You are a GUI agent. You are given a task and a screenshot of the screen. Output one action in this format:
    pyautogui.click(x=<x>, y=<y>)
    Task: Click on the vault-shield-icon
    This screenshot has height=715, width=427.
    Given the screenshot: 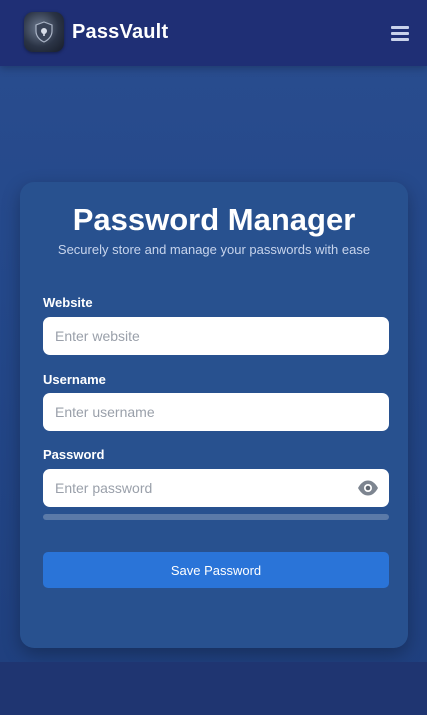 What is the action you would take?
    pyautogui.click(x=44, y=32)
    